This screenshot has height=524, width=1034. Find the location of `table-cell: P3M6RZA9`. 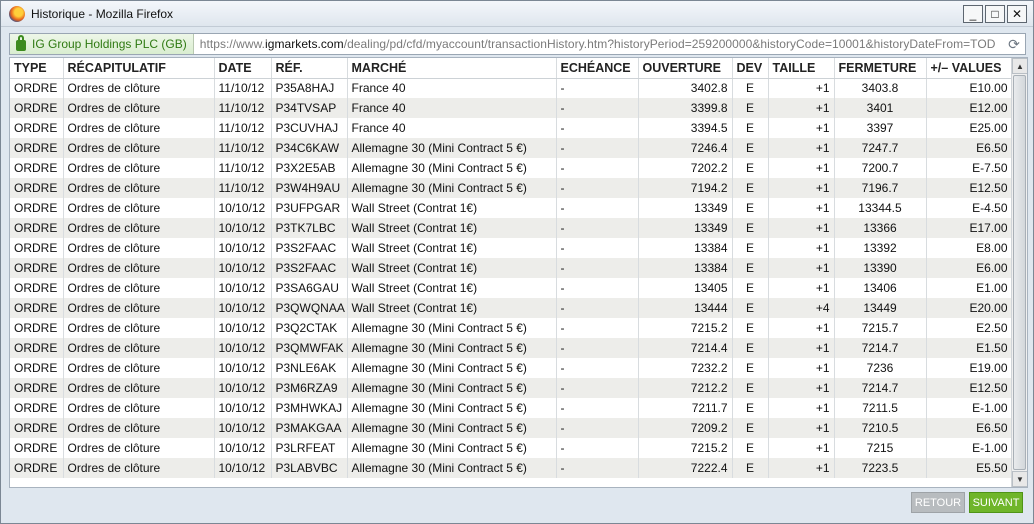

table-cell: P3M6RZA9 is located at coordinates (309, 388).